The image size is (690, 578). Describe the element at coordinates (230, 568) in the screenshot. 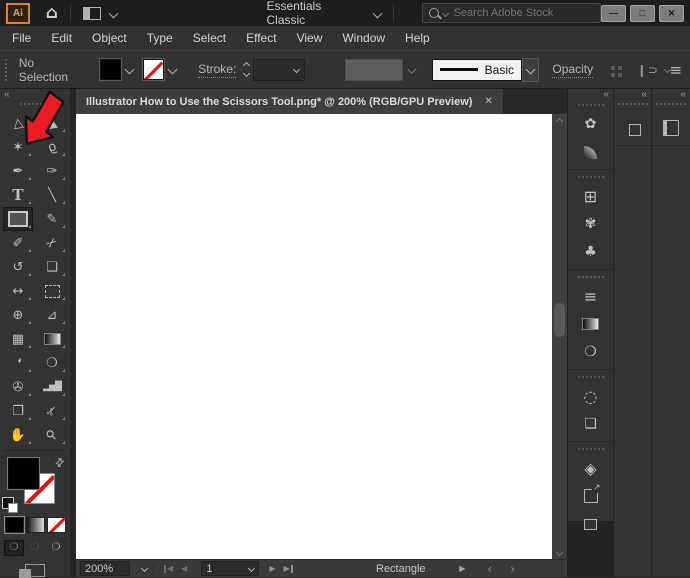

I see `artboard-navigation-field: 1` at that location.